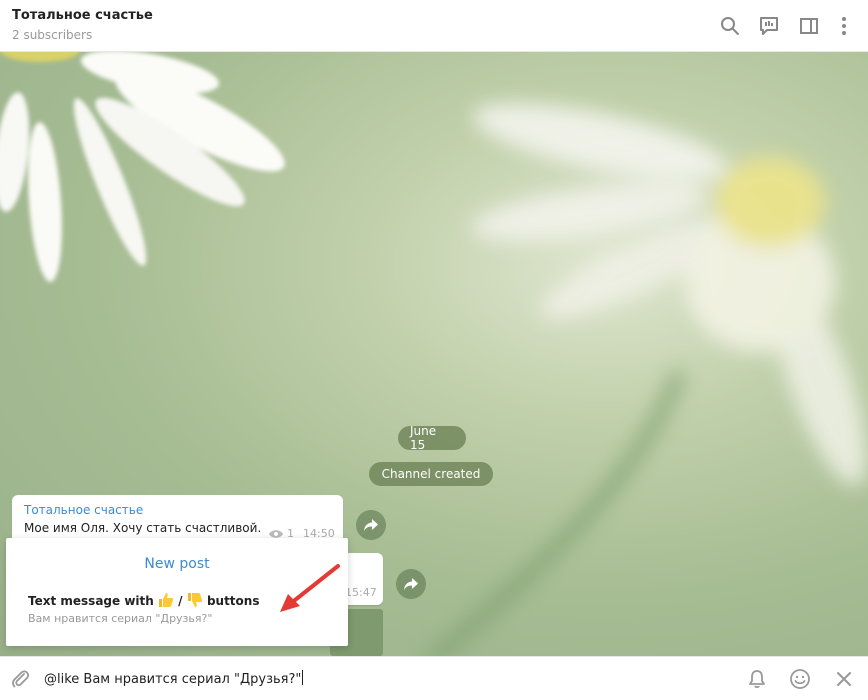 The height and width of the screenshot is (700, 868). What do you see at coordinates (52, 35) in the screenshot?
I see `subscriber-count: 2 subscribers` at bounding box center [52, 35].